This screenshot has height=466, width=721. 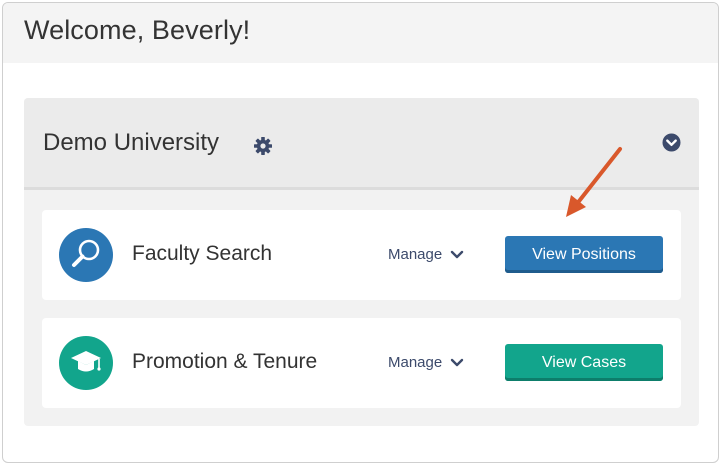 What do you see at coordinates (360, 33) in the screenshot?
I see `welcome-header: Welcome, Beverly!` at bounding box center [360, 33].